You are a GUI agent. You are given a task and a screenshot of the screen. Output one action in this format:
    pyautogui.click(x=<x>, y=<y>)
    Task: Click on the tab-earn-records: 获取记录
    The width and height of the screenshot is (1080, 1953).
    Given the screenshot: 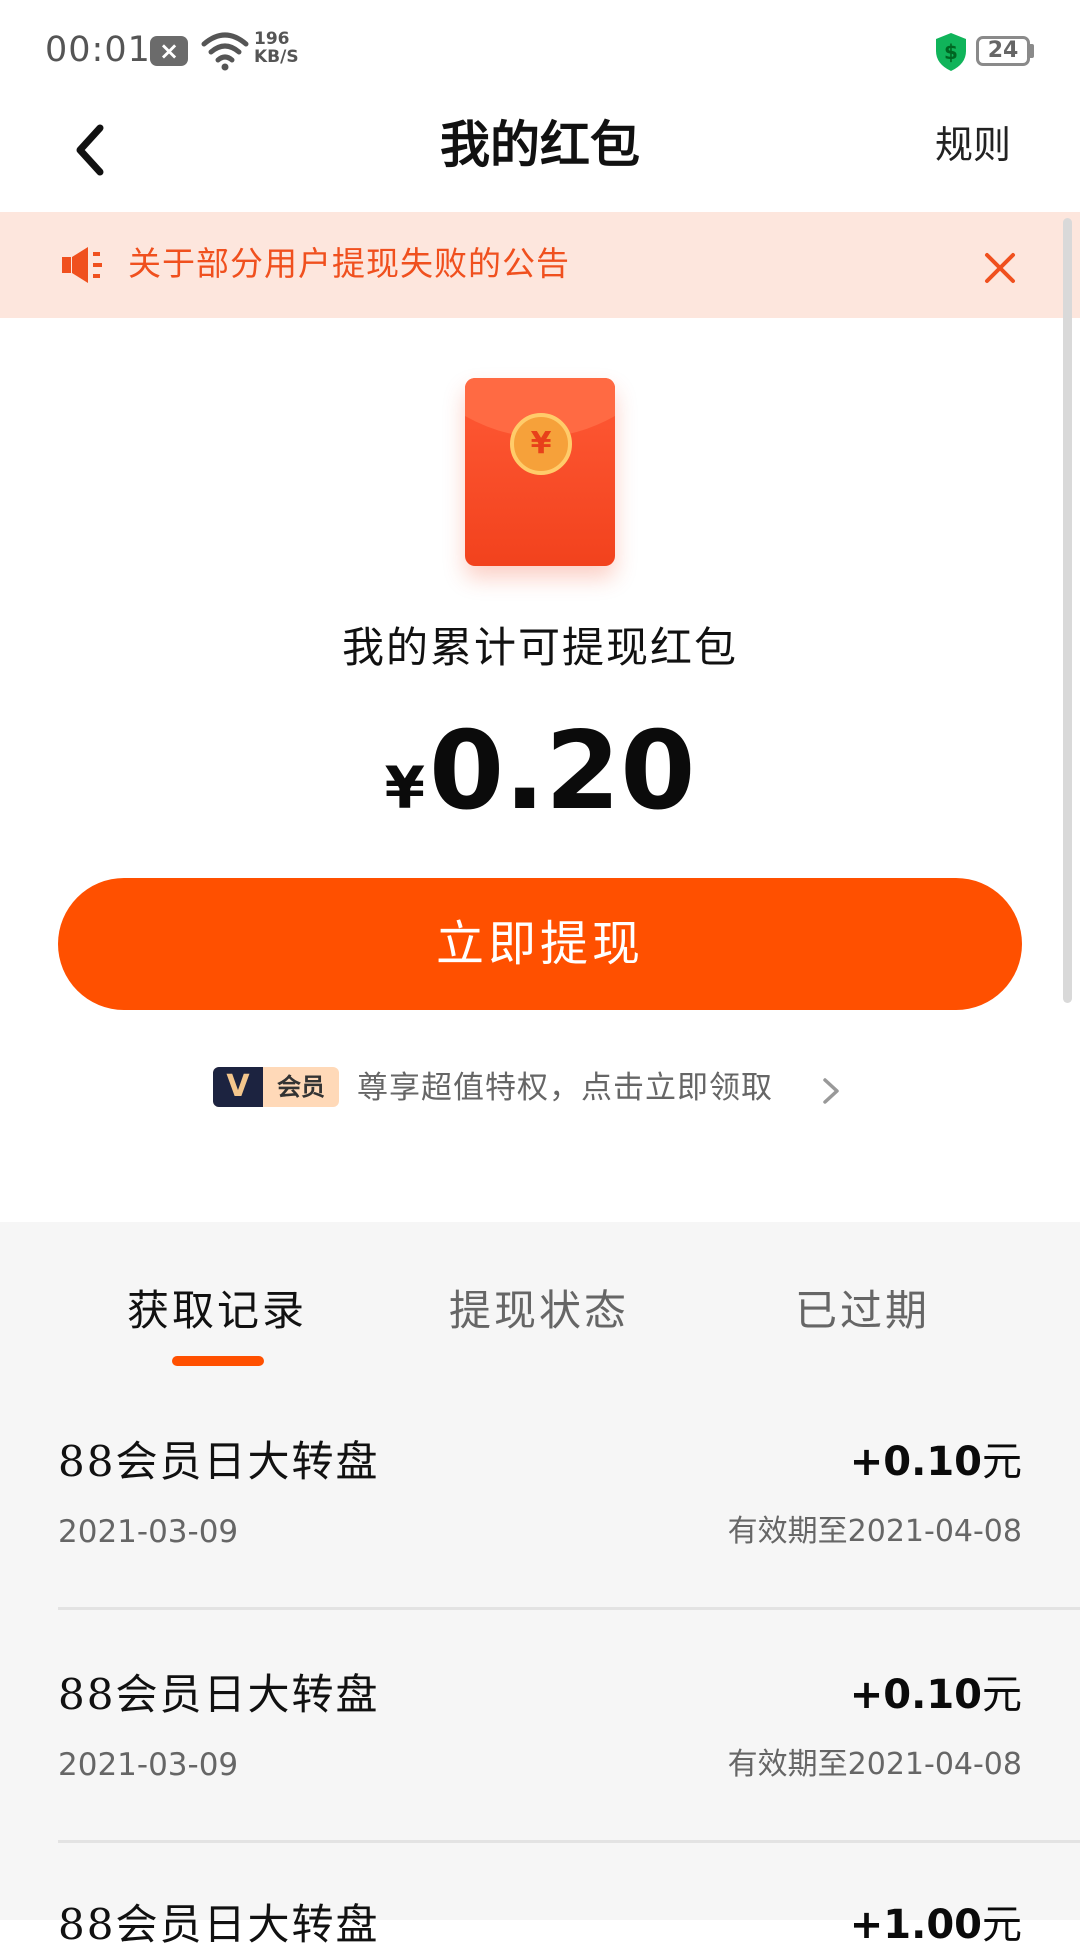 What is the action you would take?
    pyautogui.click(x=217, y=1311)
    